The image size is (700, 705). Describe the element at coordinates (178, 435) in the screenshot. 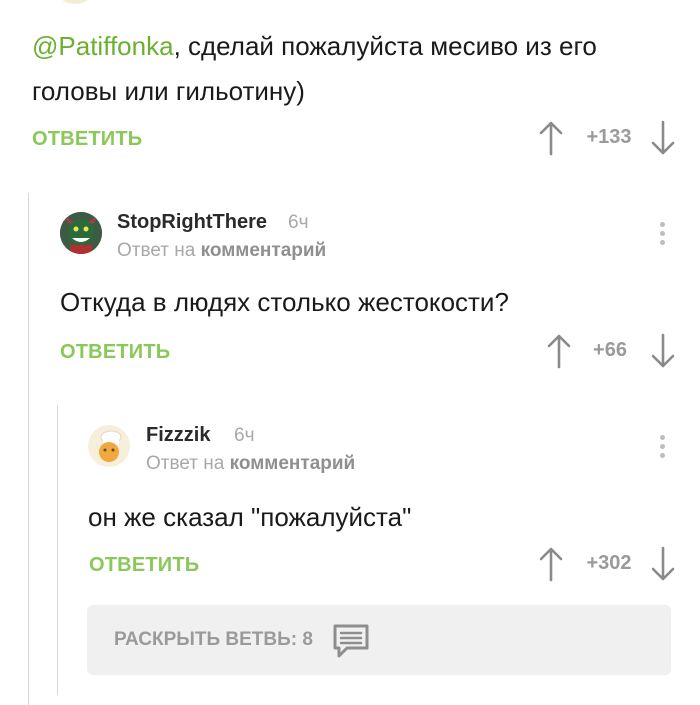

I see `username: Fizzzik` at that location.